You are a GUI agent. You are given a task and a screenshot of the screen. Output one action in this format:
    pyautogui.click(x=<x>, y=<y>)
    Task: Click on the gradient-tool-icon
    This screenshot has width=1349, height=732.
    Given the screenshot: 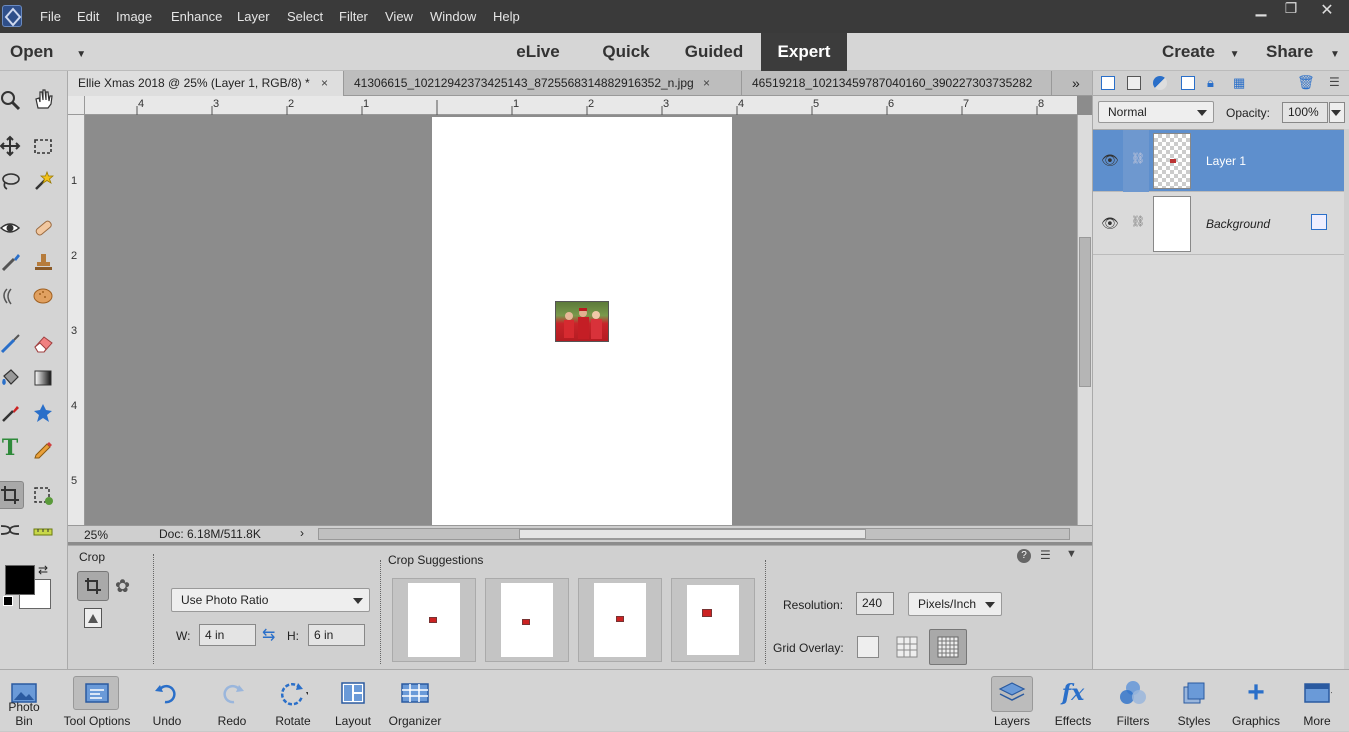 What is the action you would take?
    pyautogui.click(x=43, y=378)
    